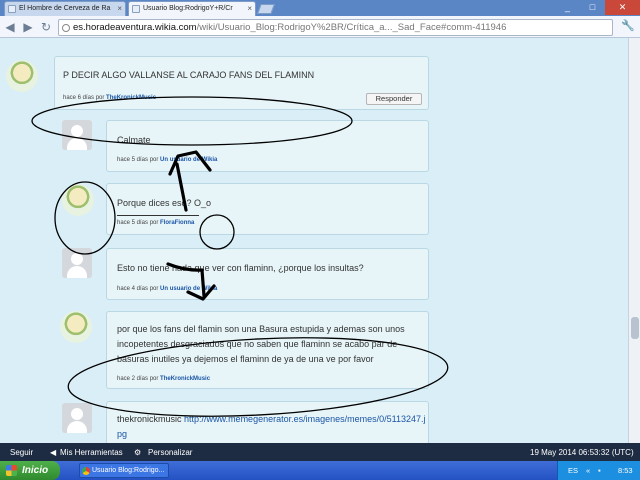 The image size is (640, 480). What do you see at coordinates (53, 452) in the screenshot?
I see `my-tools-icon: ◀` at bounding box center [53, 452].